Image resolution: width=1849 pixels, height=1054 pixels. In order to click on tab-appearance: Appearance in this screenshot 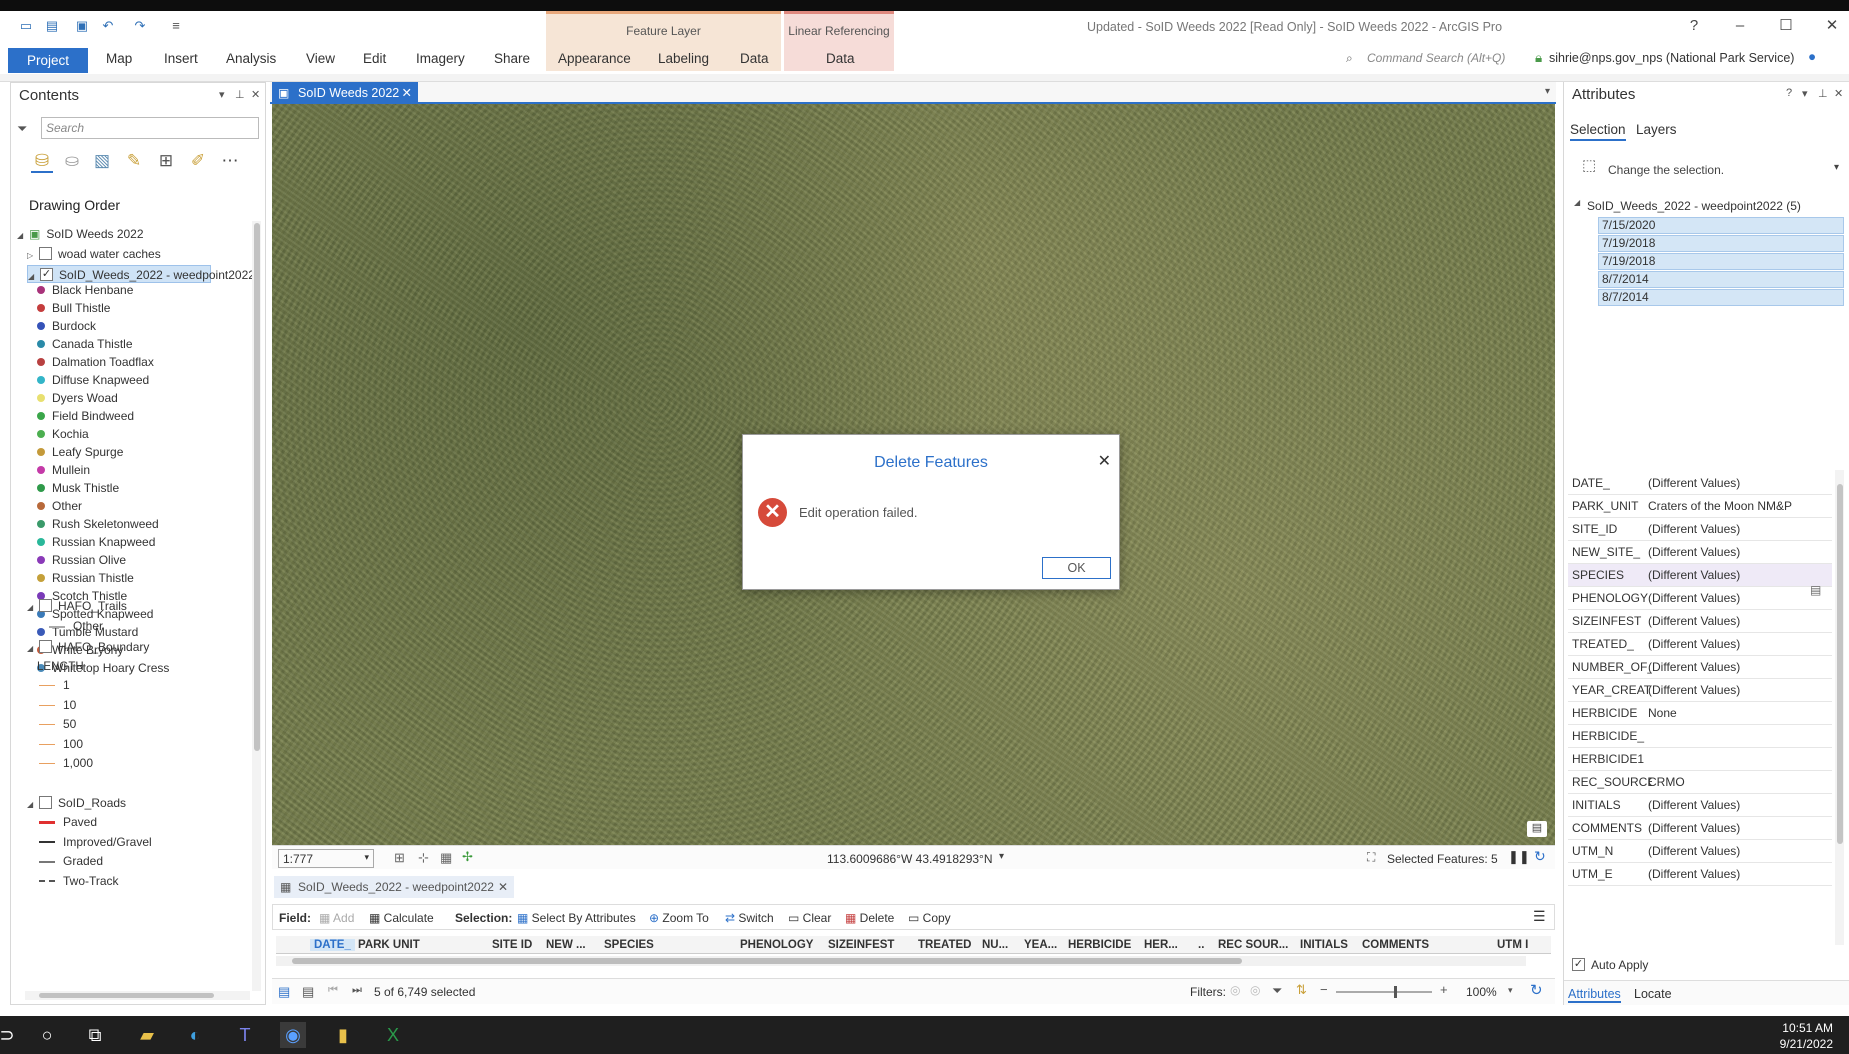, I will do `click(594, 58)`.